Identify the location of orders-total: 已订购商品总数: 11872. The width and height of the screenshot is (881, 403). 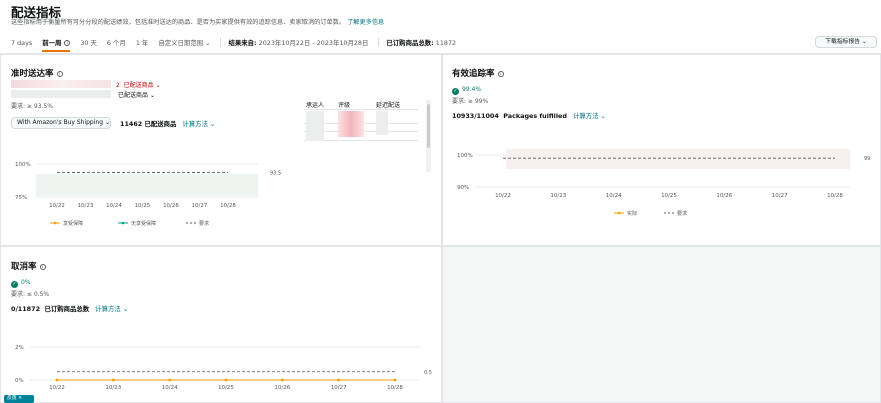
(421, 42).